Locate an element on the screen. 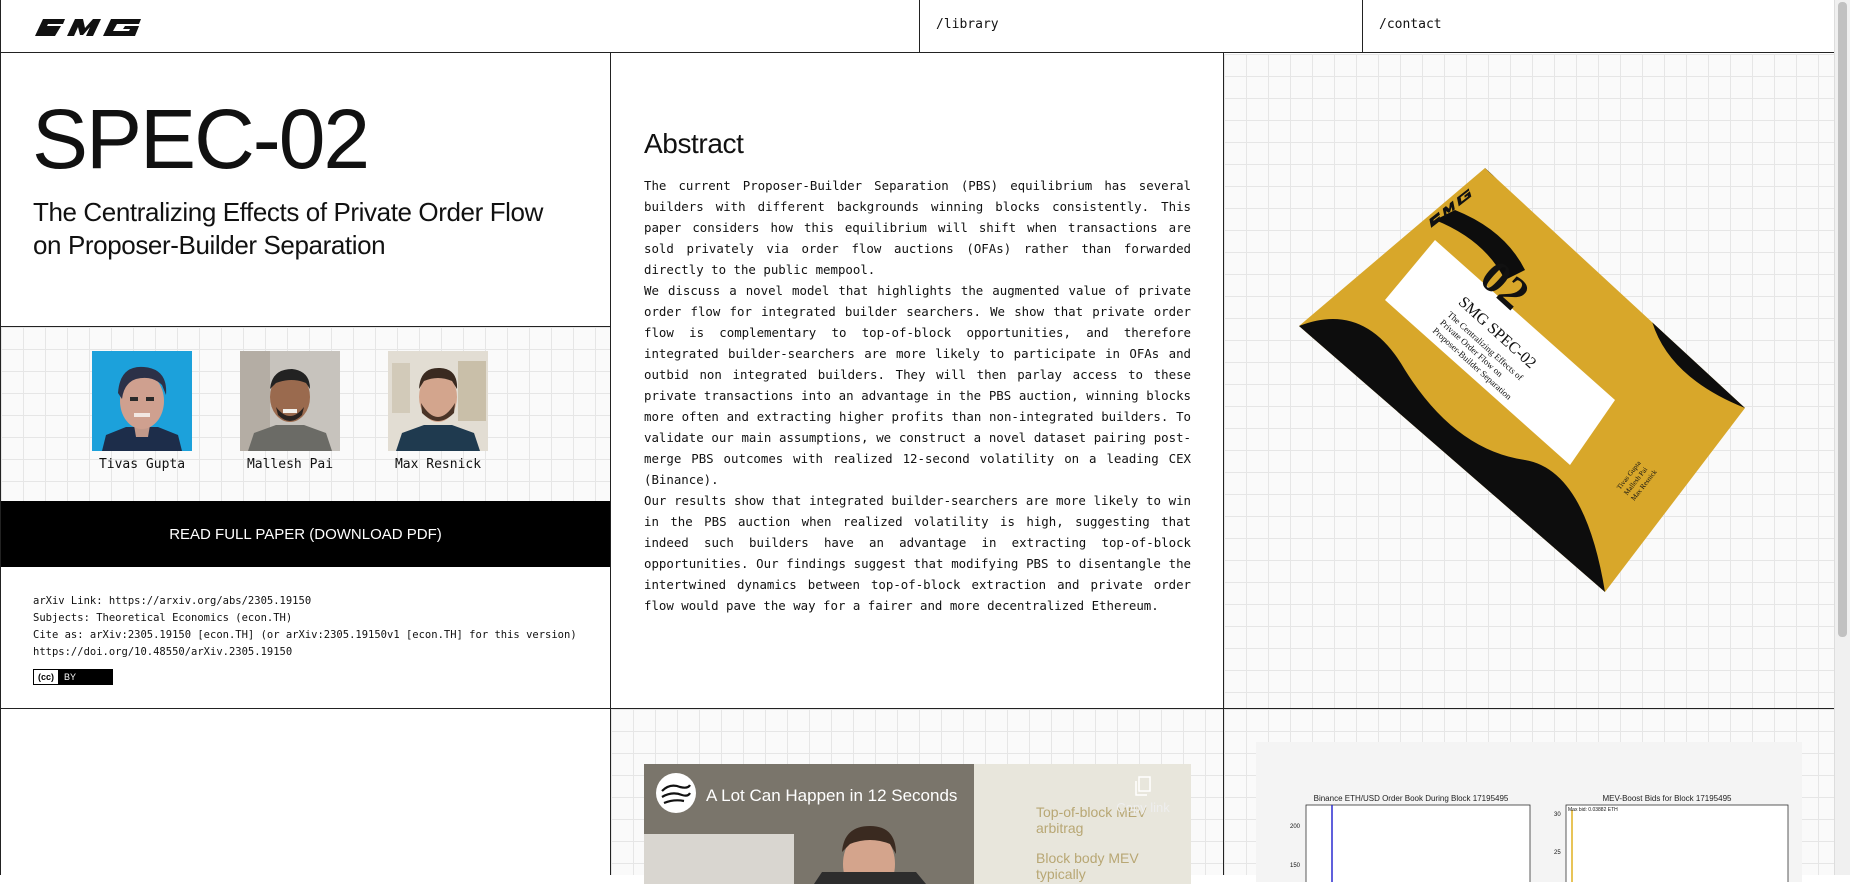  author-card: Tivas Gupta is located at coordinates (142, 411).